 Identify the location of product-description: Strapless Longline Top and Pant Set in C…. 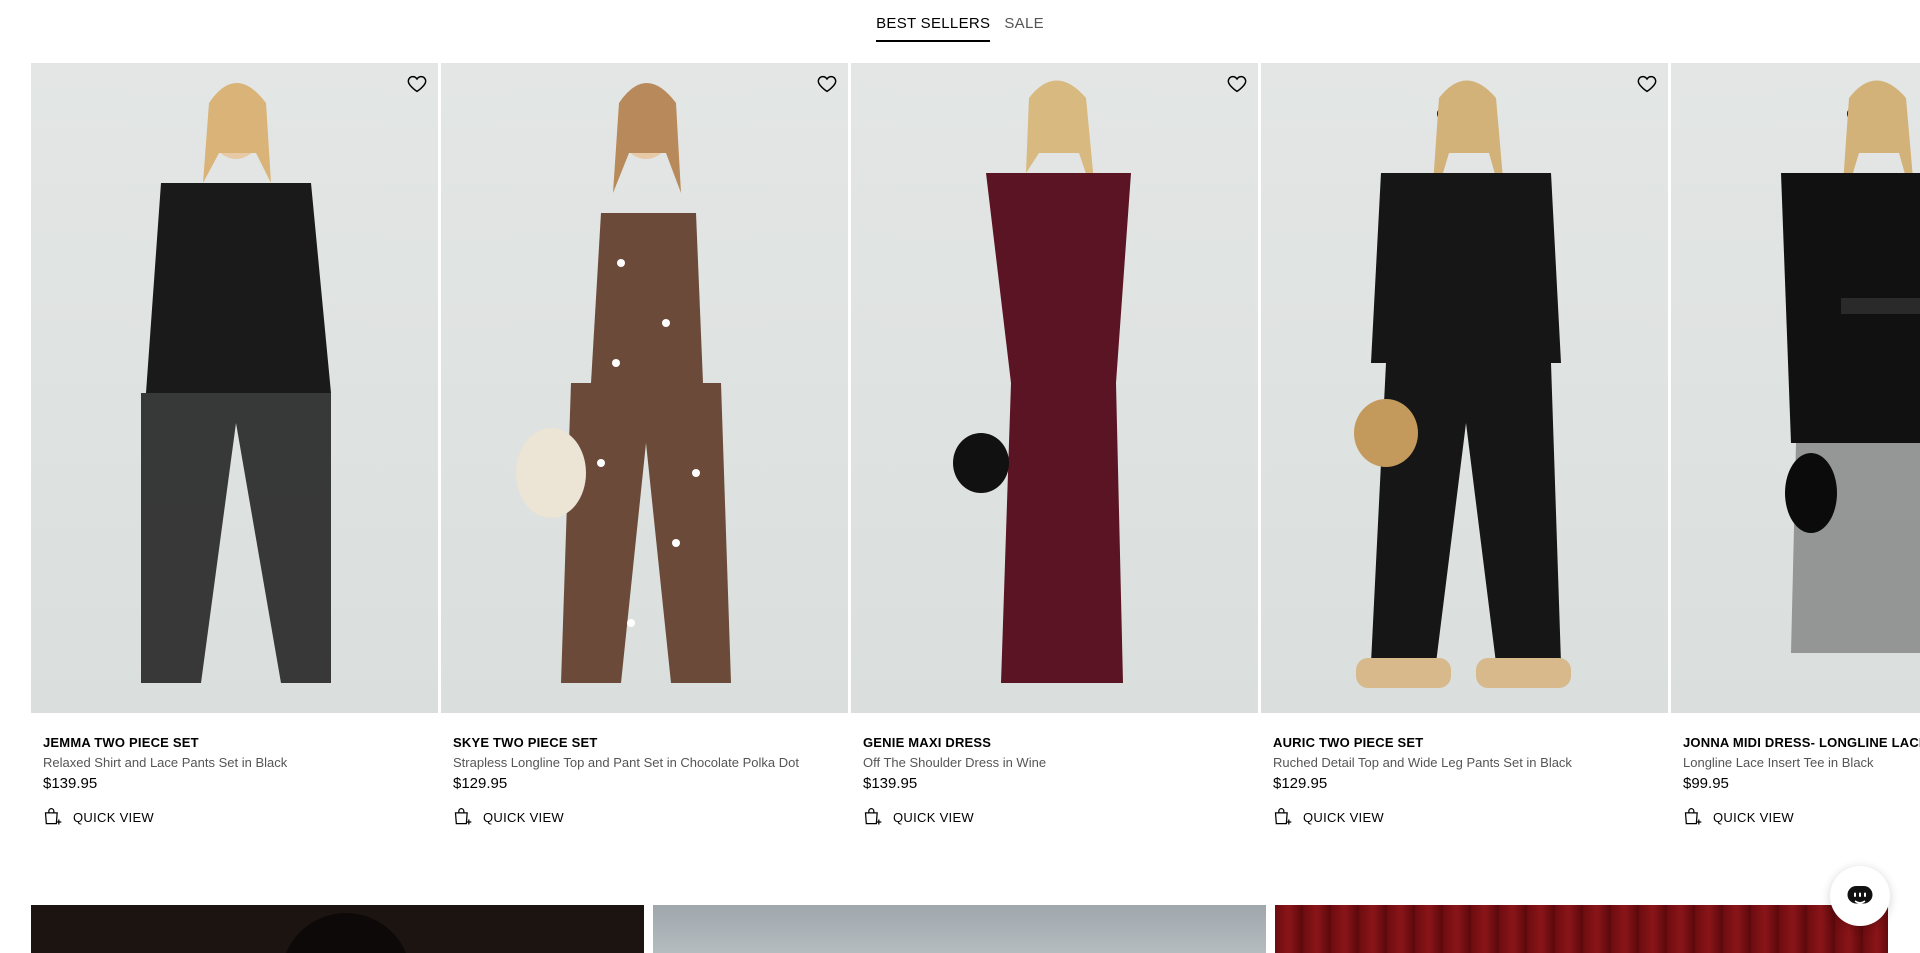
(626, 762).